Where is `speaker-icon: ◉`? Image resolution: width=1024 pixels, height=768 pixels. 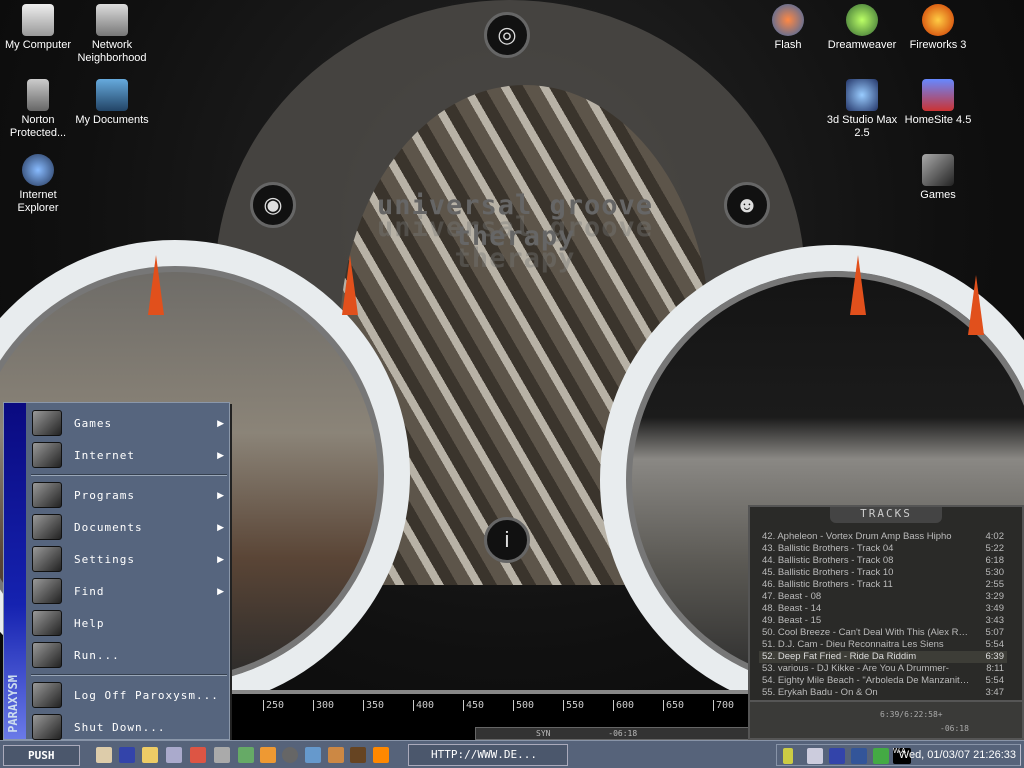 speaker-icon: ◉ is located at coordinates (273, 205).